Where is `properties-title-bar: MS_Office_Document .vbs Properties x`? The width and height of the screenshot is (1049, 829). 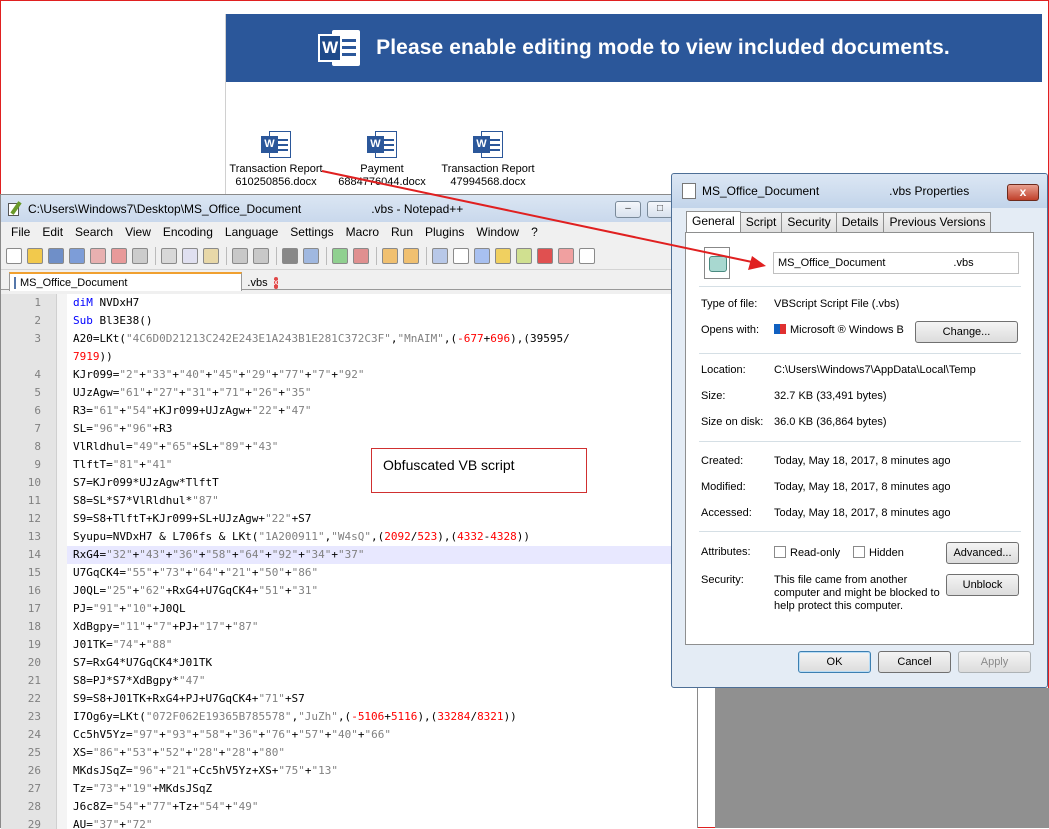
properties-title-bar: MS_Office_Document .vbs Properties x is located at coordinates (859, 191).